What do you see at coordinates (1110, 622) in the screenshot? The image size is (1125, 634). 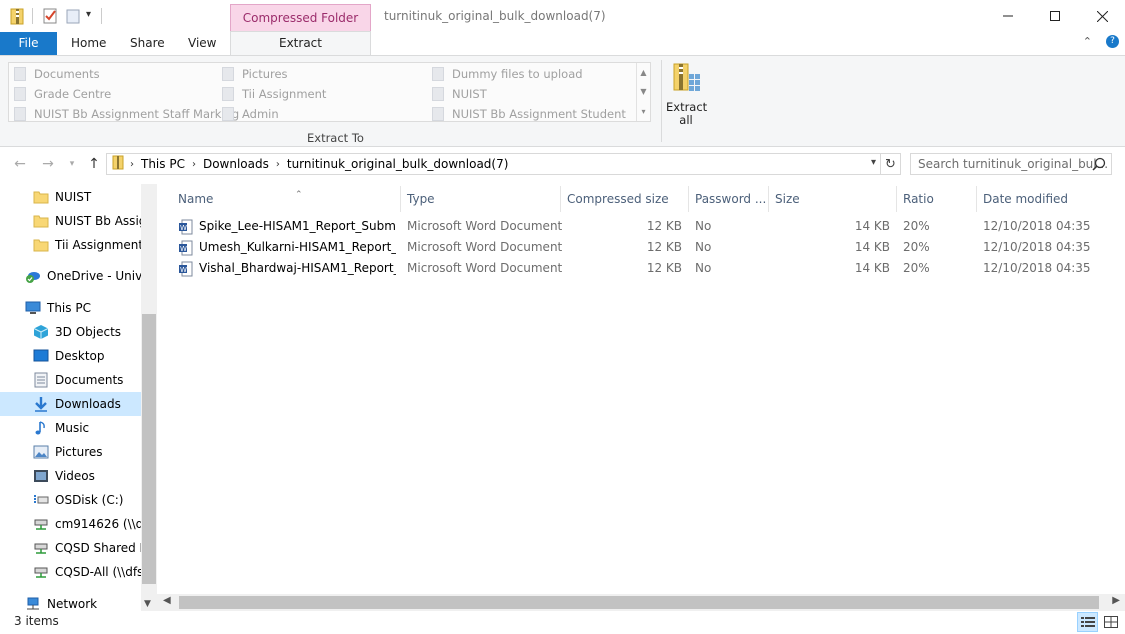 I see `large-icons-view-button` at bounding box center [1110, 622].